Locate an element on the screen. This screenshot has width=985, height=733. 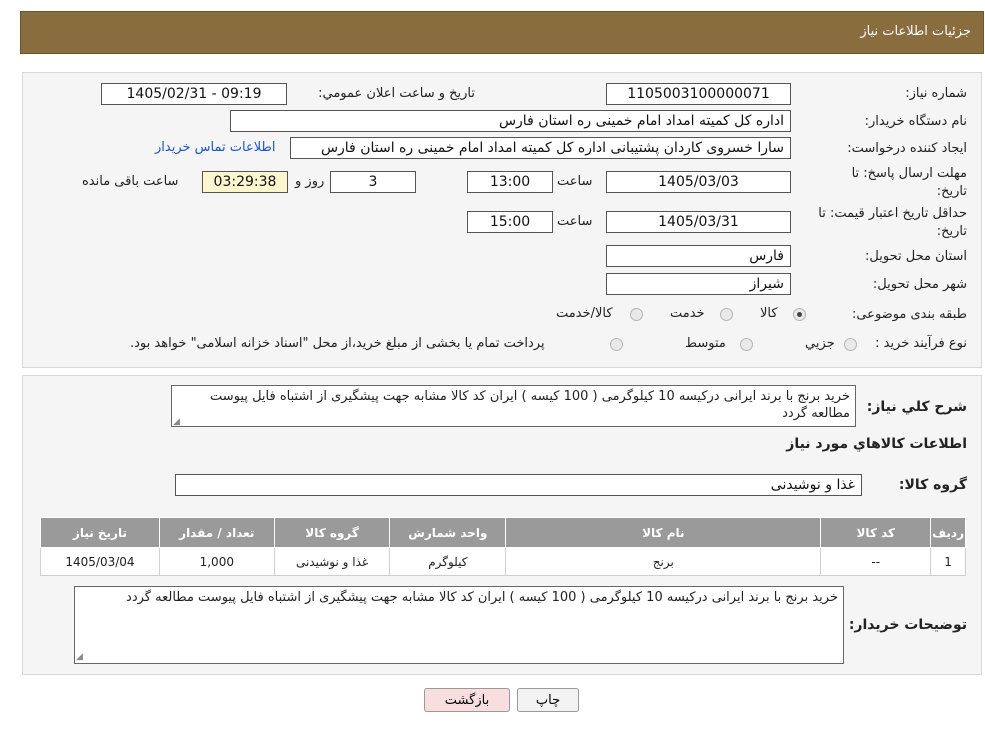
col-qty: تعداد / مقدار is located at coordinates (216, 532).